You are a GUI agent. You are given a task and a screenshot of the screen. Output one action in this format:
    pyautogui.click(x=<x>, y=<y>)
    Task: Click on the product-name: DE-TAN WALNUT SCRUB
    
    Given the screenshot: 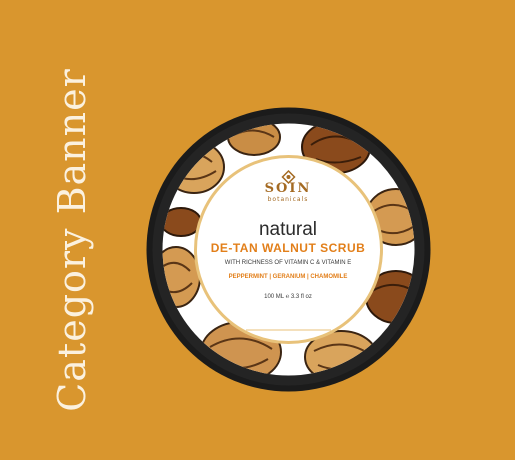 What is the action you would take?
    pyautogui.click(x=288, y=248)
    